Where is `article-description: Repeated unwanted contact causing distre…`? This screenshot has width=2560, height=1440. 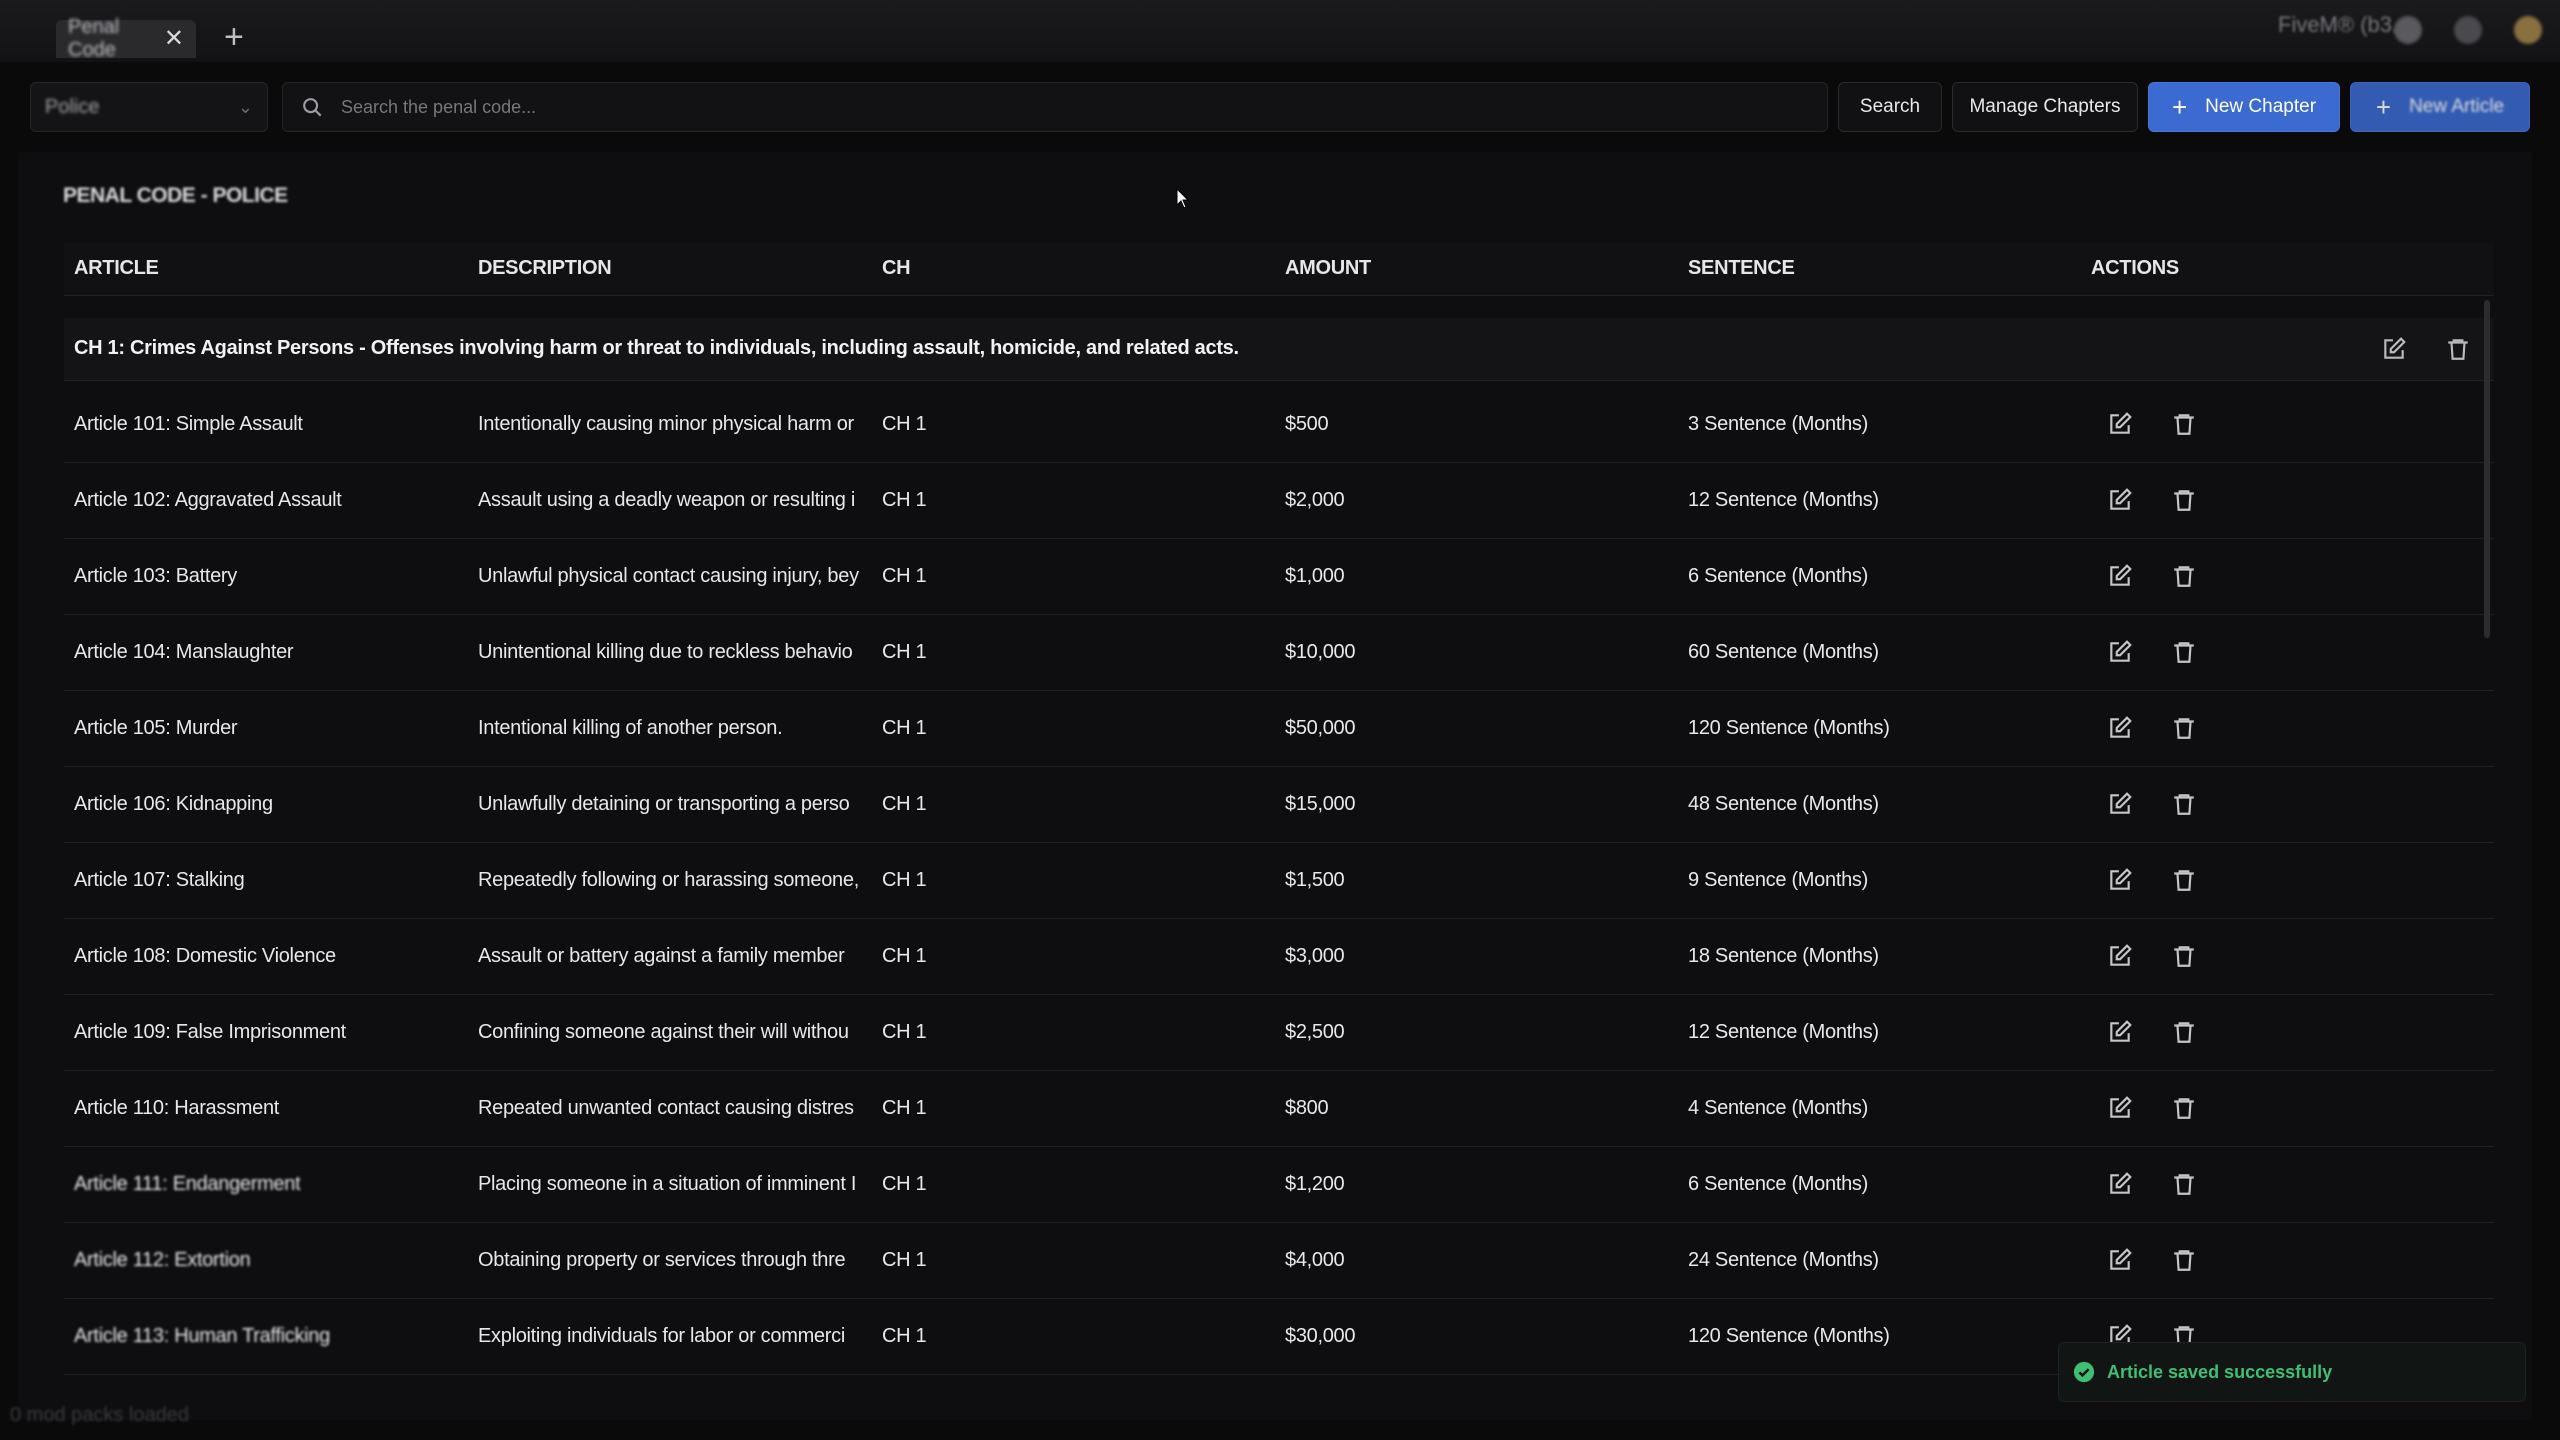
article-description: Repeated unwanted contact causing distre… is located at coordinates (666, 1108).